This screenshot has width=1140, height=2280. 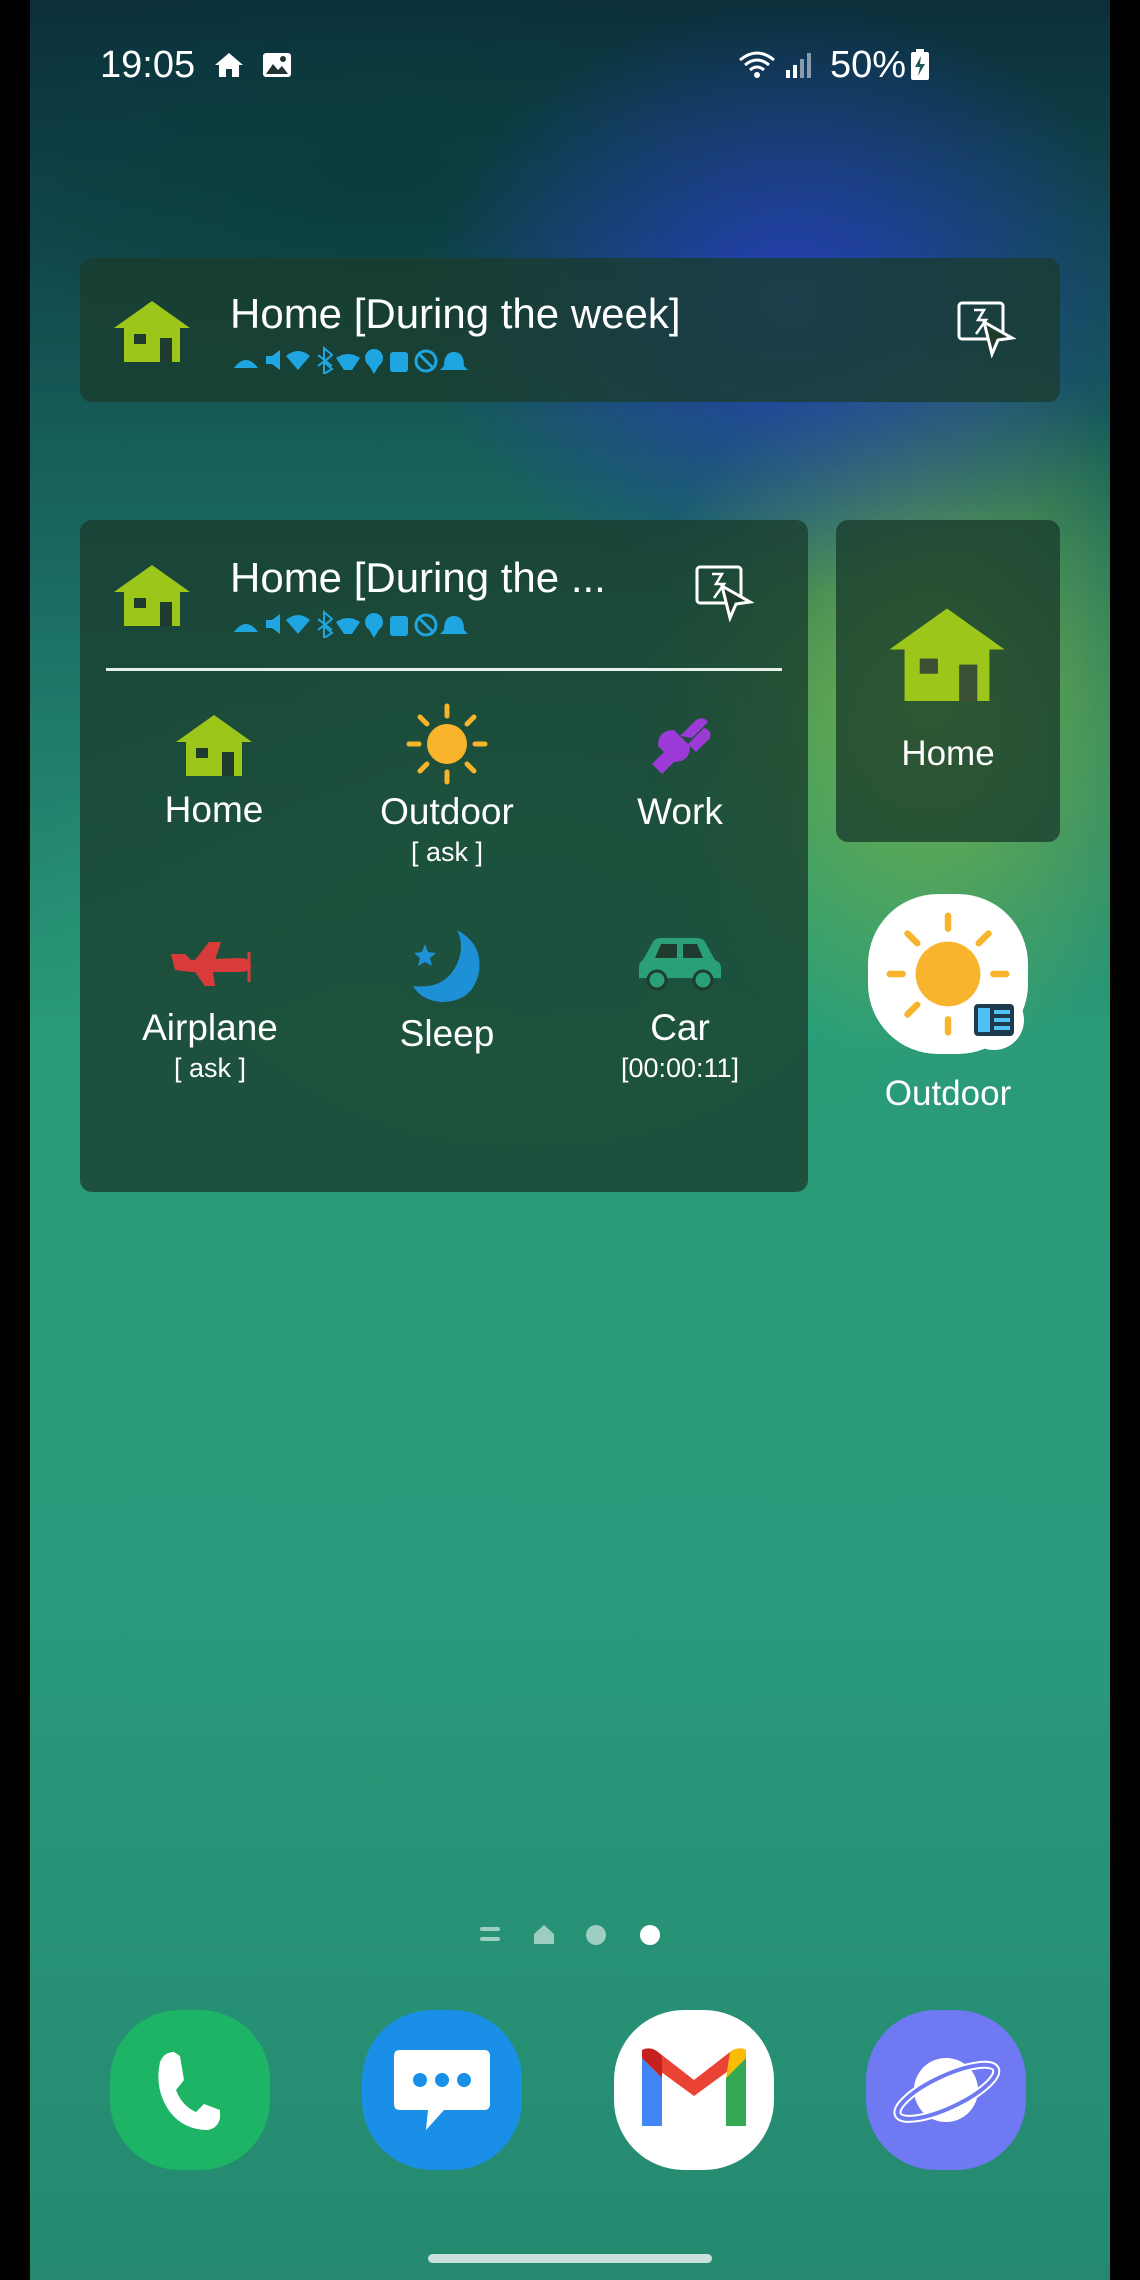 What do you see at coordinates (680, 1027) in the screenshot?
I see `profile-item-label: Car` at bounding box center [680, 1027].